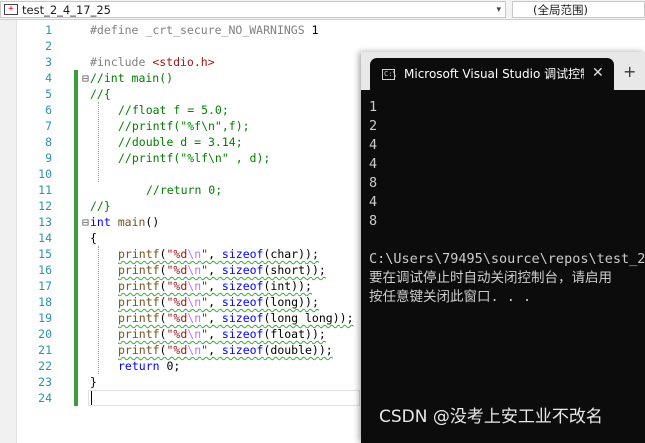 This screenshot has height=443, width=645. Describe the element at coordinates (225, 350) in the screenshot. I see `code-line: printf("%d\n", sizeof(double));` at that location.